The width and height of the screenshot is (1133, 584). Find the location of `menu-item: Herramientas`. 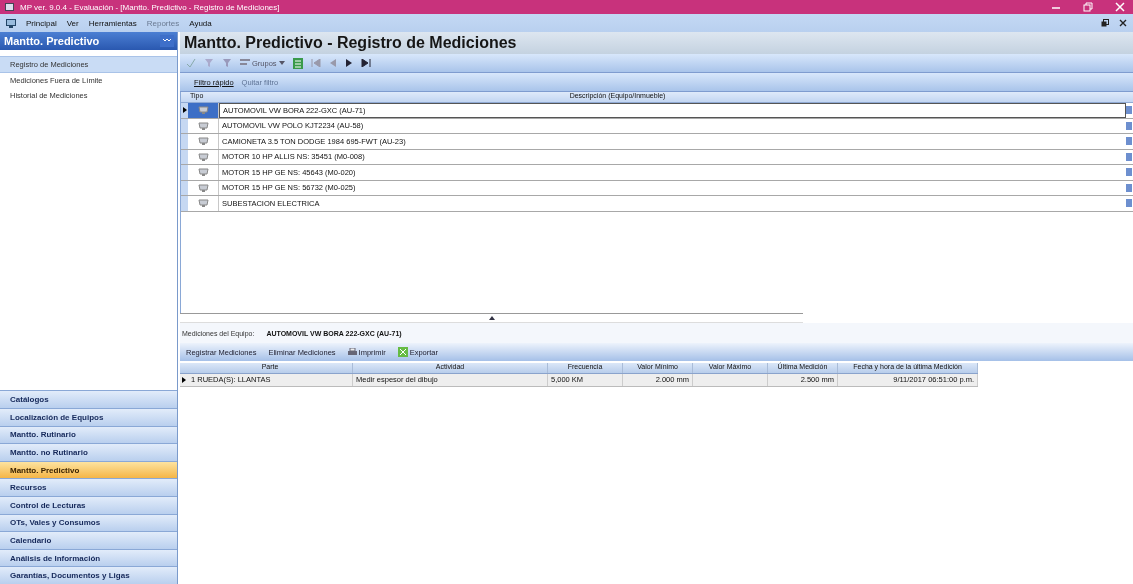

menu-item: Herramientas is located at coordinates (112, 23).